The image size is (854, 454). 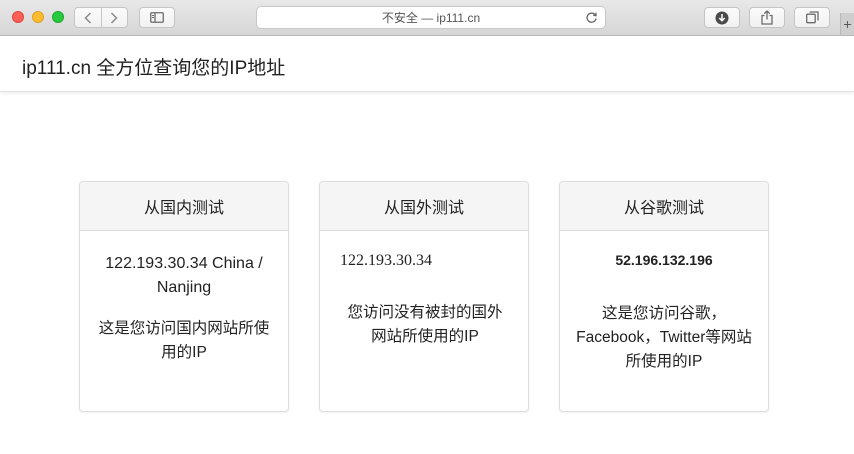 I want to click on card-description: 这是您访问国内网站所使用的IP, so click(x=184, y=340).